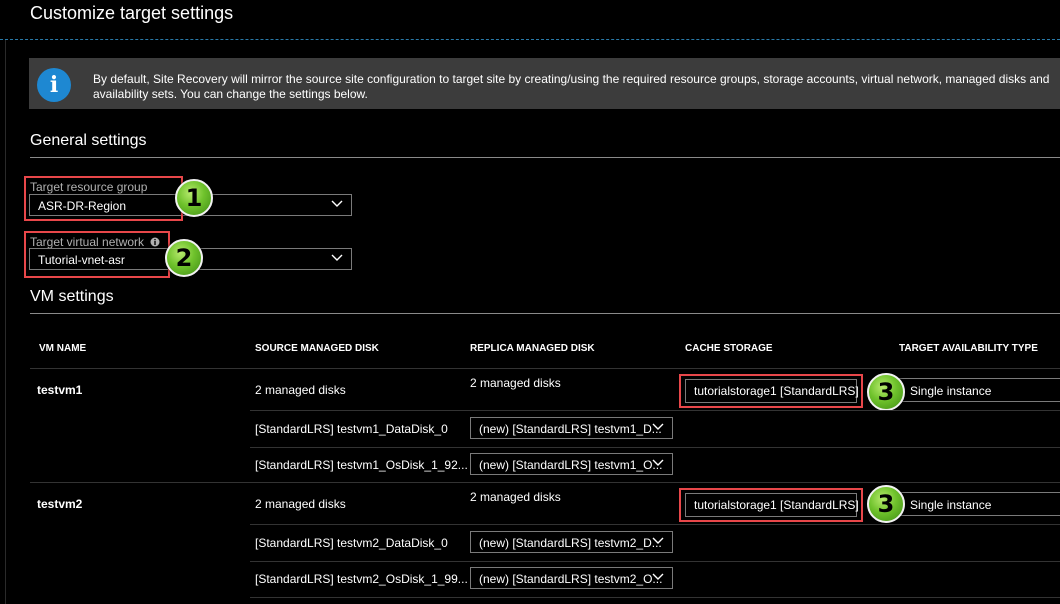 Image resolution: width=1060 pixels, height=604 pixels. Describe the element at coordinates (184, 258) in the screenshot. I see `callout-badge-2: 2` at that location.